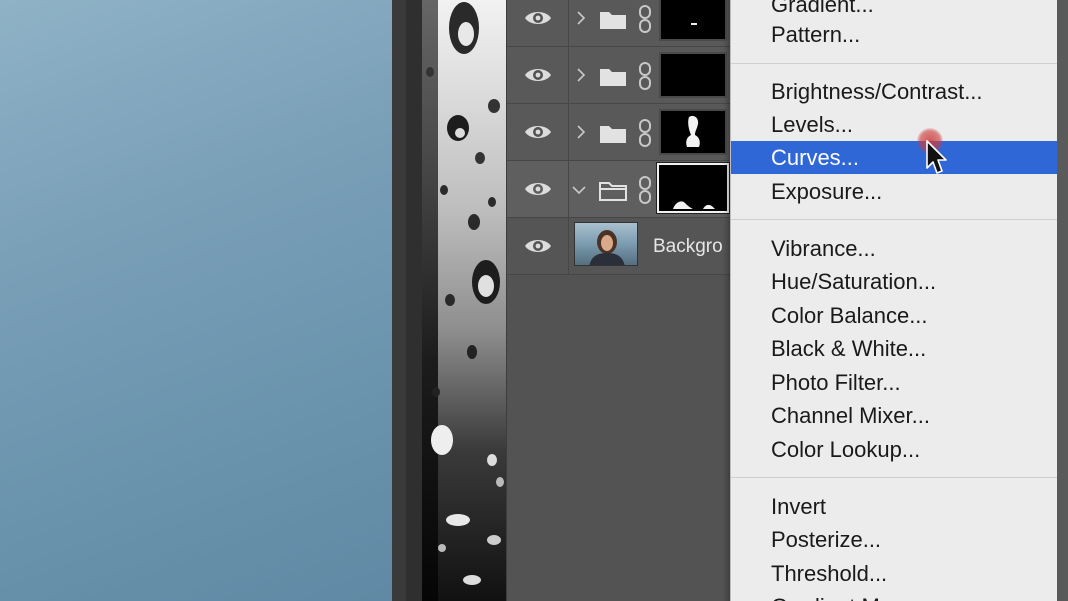  I want to click on layer-row-background: Backgro, so click(619, 246).